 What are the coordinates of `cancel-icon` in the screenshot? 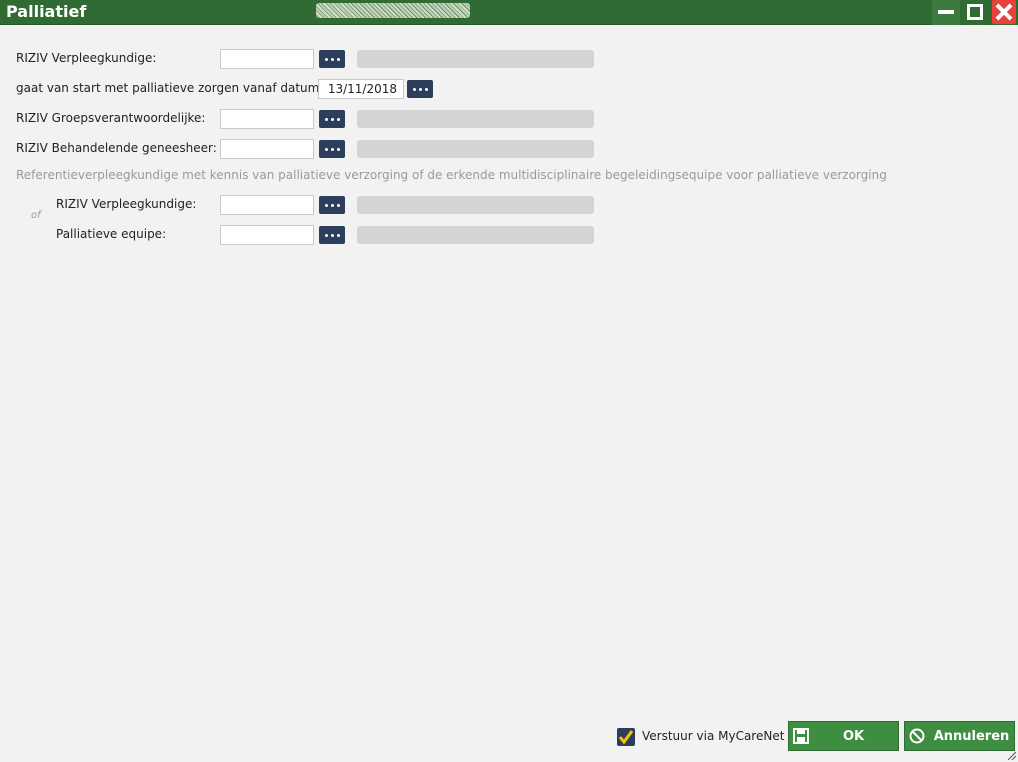 It's located at (917, 736).